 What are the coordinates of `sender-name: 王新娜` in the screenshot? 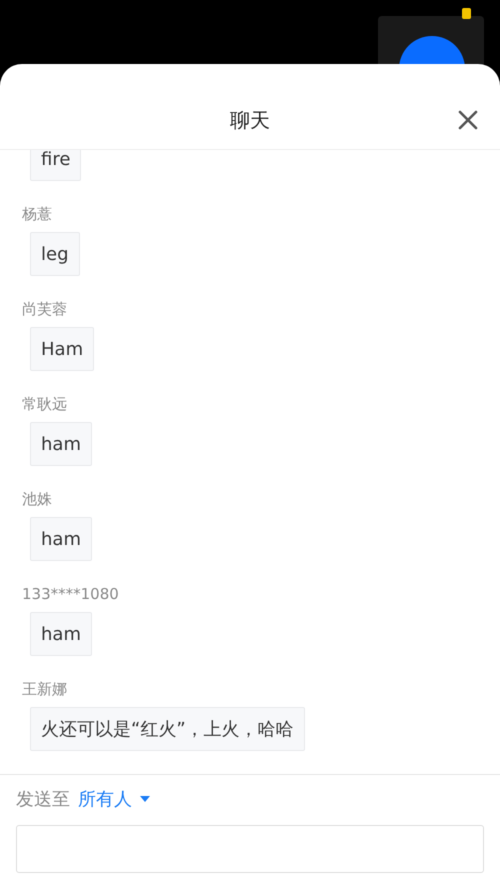 It's located at (44, 689).